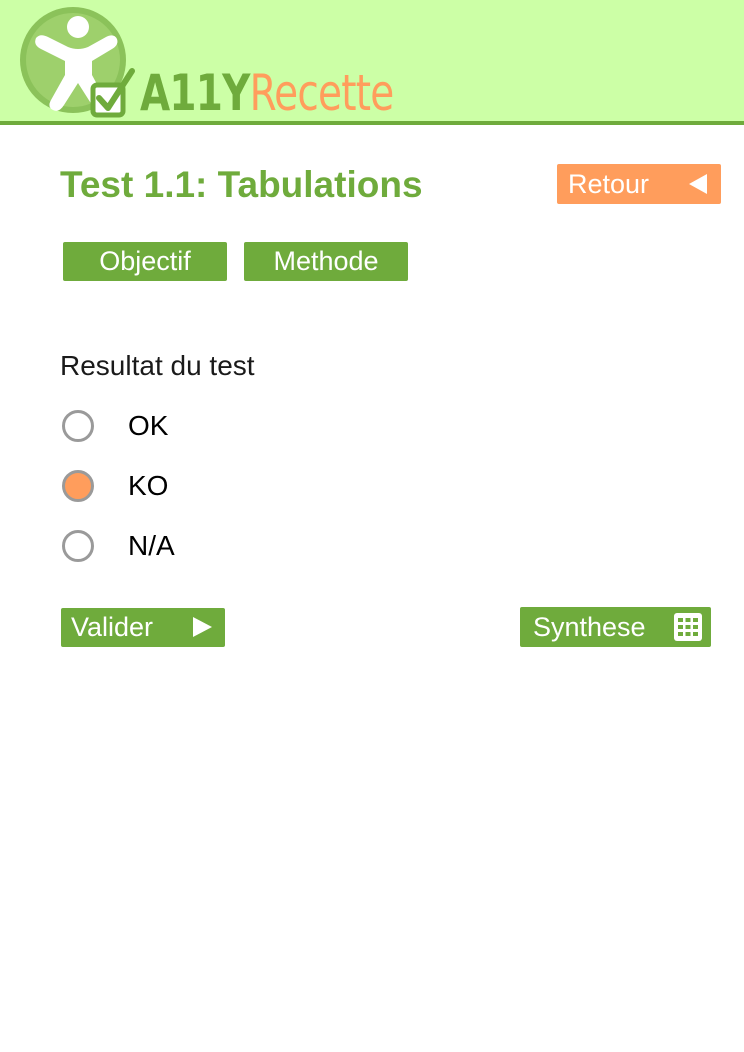 The image size is (744, 1052). Describe the element at coordinates (698, 184) in the screenshot. I see `left-triangle-icon` at that location.